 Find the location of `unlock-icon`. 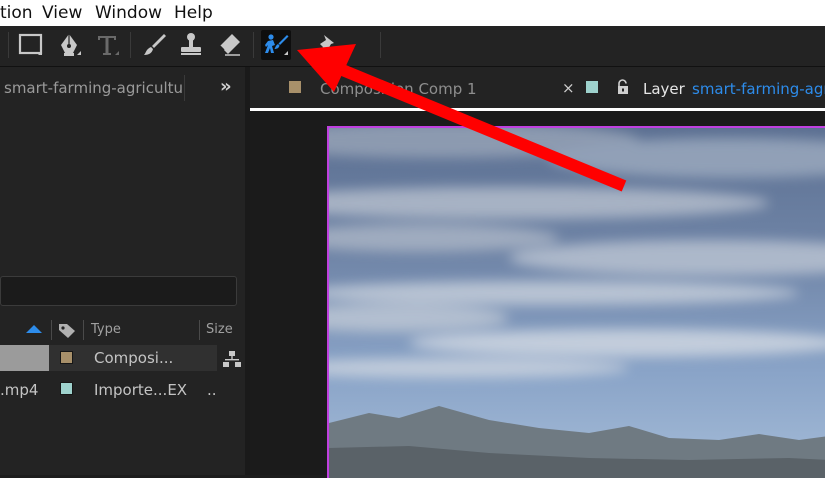

unlock-icon is located at coordinates (623, 87).